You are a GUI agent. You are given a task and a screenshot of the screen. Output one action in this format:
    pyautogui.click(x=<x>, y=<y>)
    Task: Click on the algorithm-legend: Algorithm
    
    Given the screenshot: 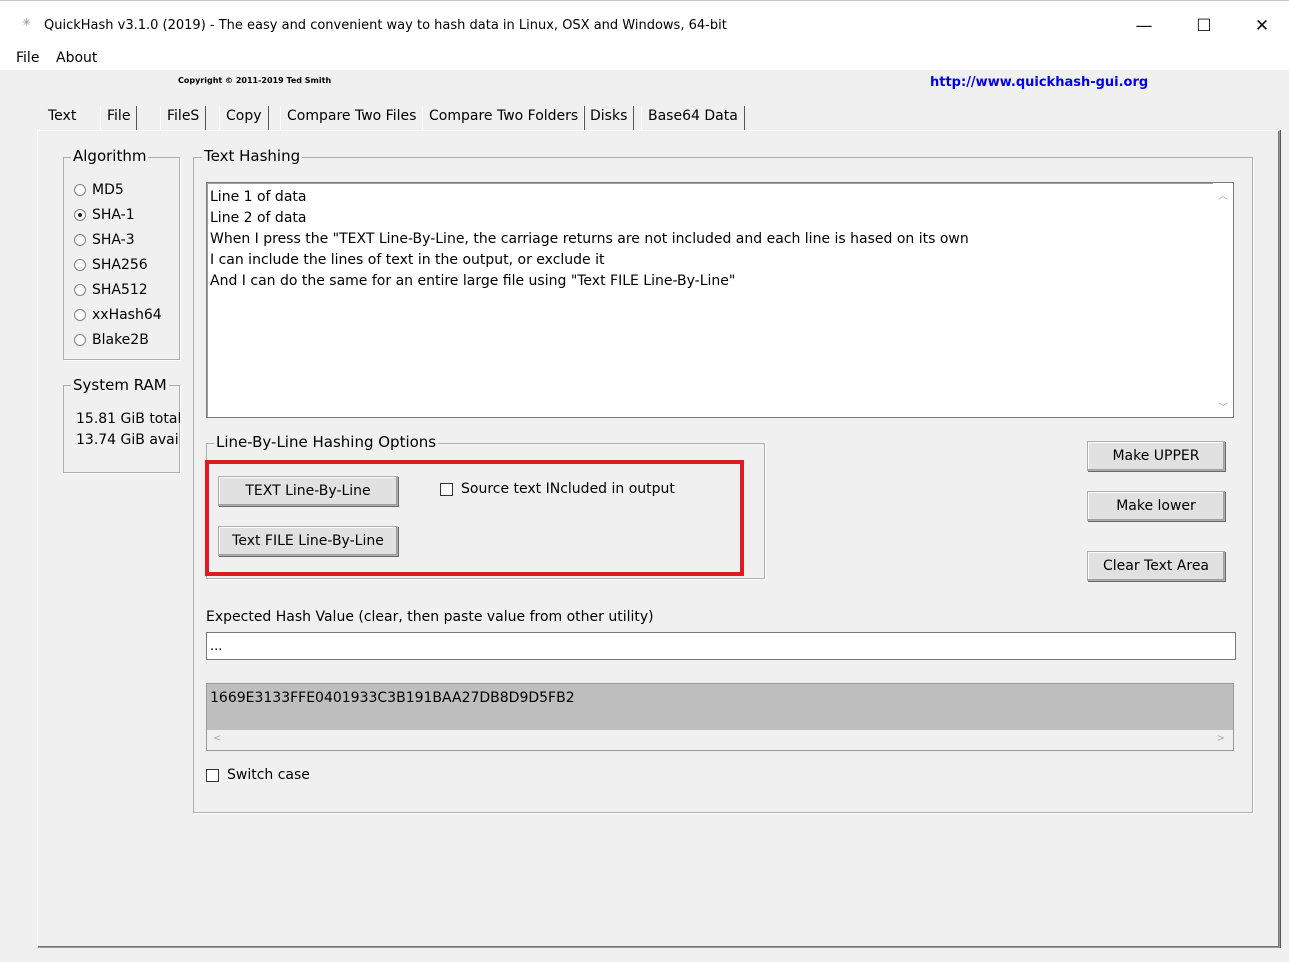 What is the action you would take?
    pyautogui.click(x=110, y=156)
    